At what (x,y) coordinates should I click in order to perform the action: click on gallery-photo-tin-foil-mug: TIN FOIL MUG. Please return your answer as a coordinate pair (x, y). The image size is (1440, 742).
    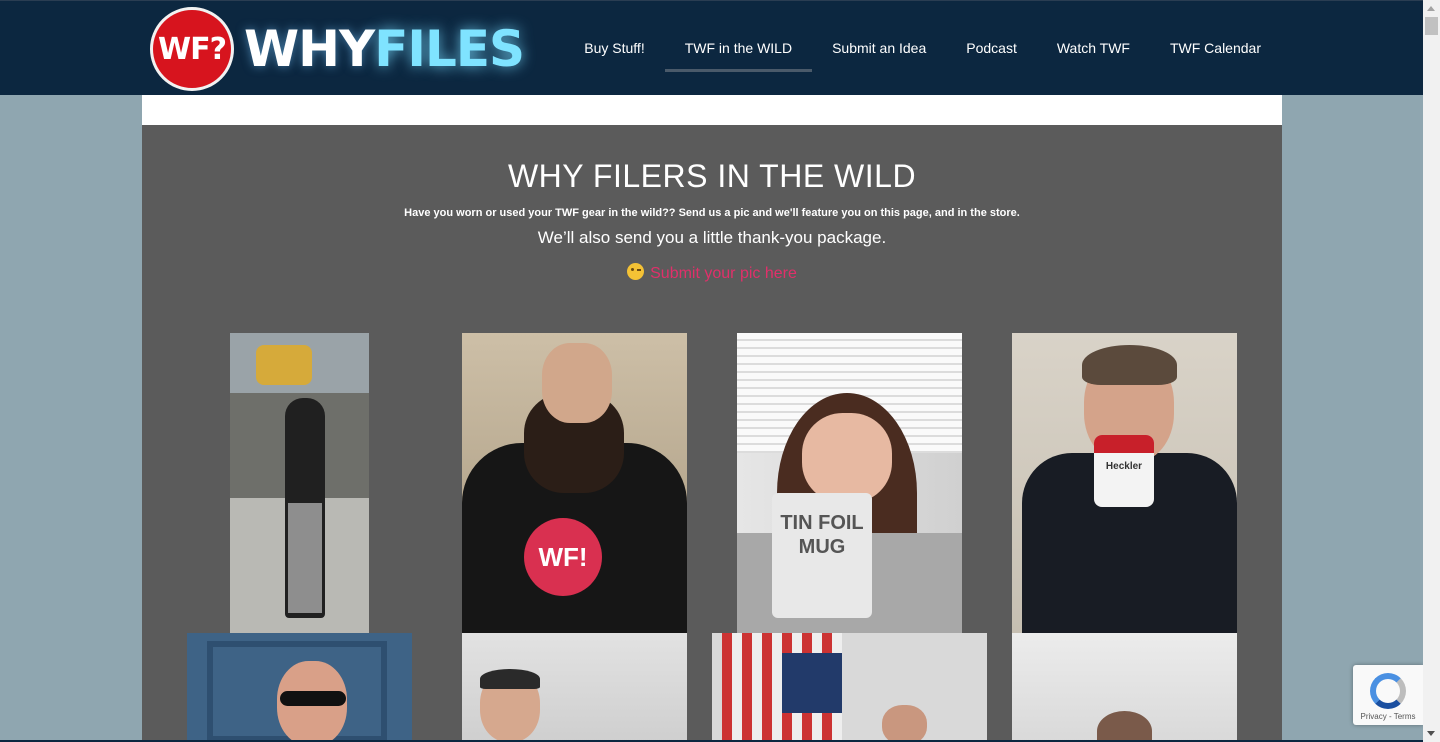
    Looking at the image, I should click on (849, 483).